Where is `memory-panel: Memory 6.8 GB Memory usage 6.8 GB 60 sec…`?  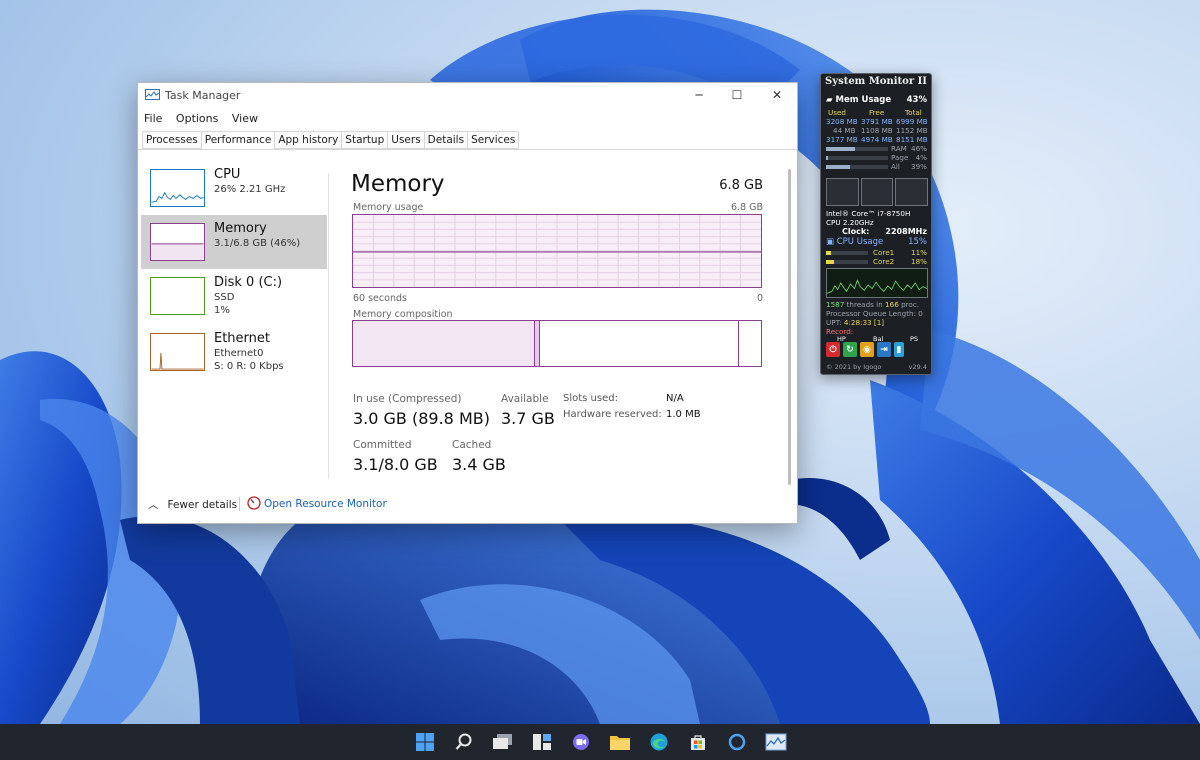
memory-panel: Memory 6.8 GB Memory usage 6.8 GB 60 sec… is located at coordinates (557, 322).